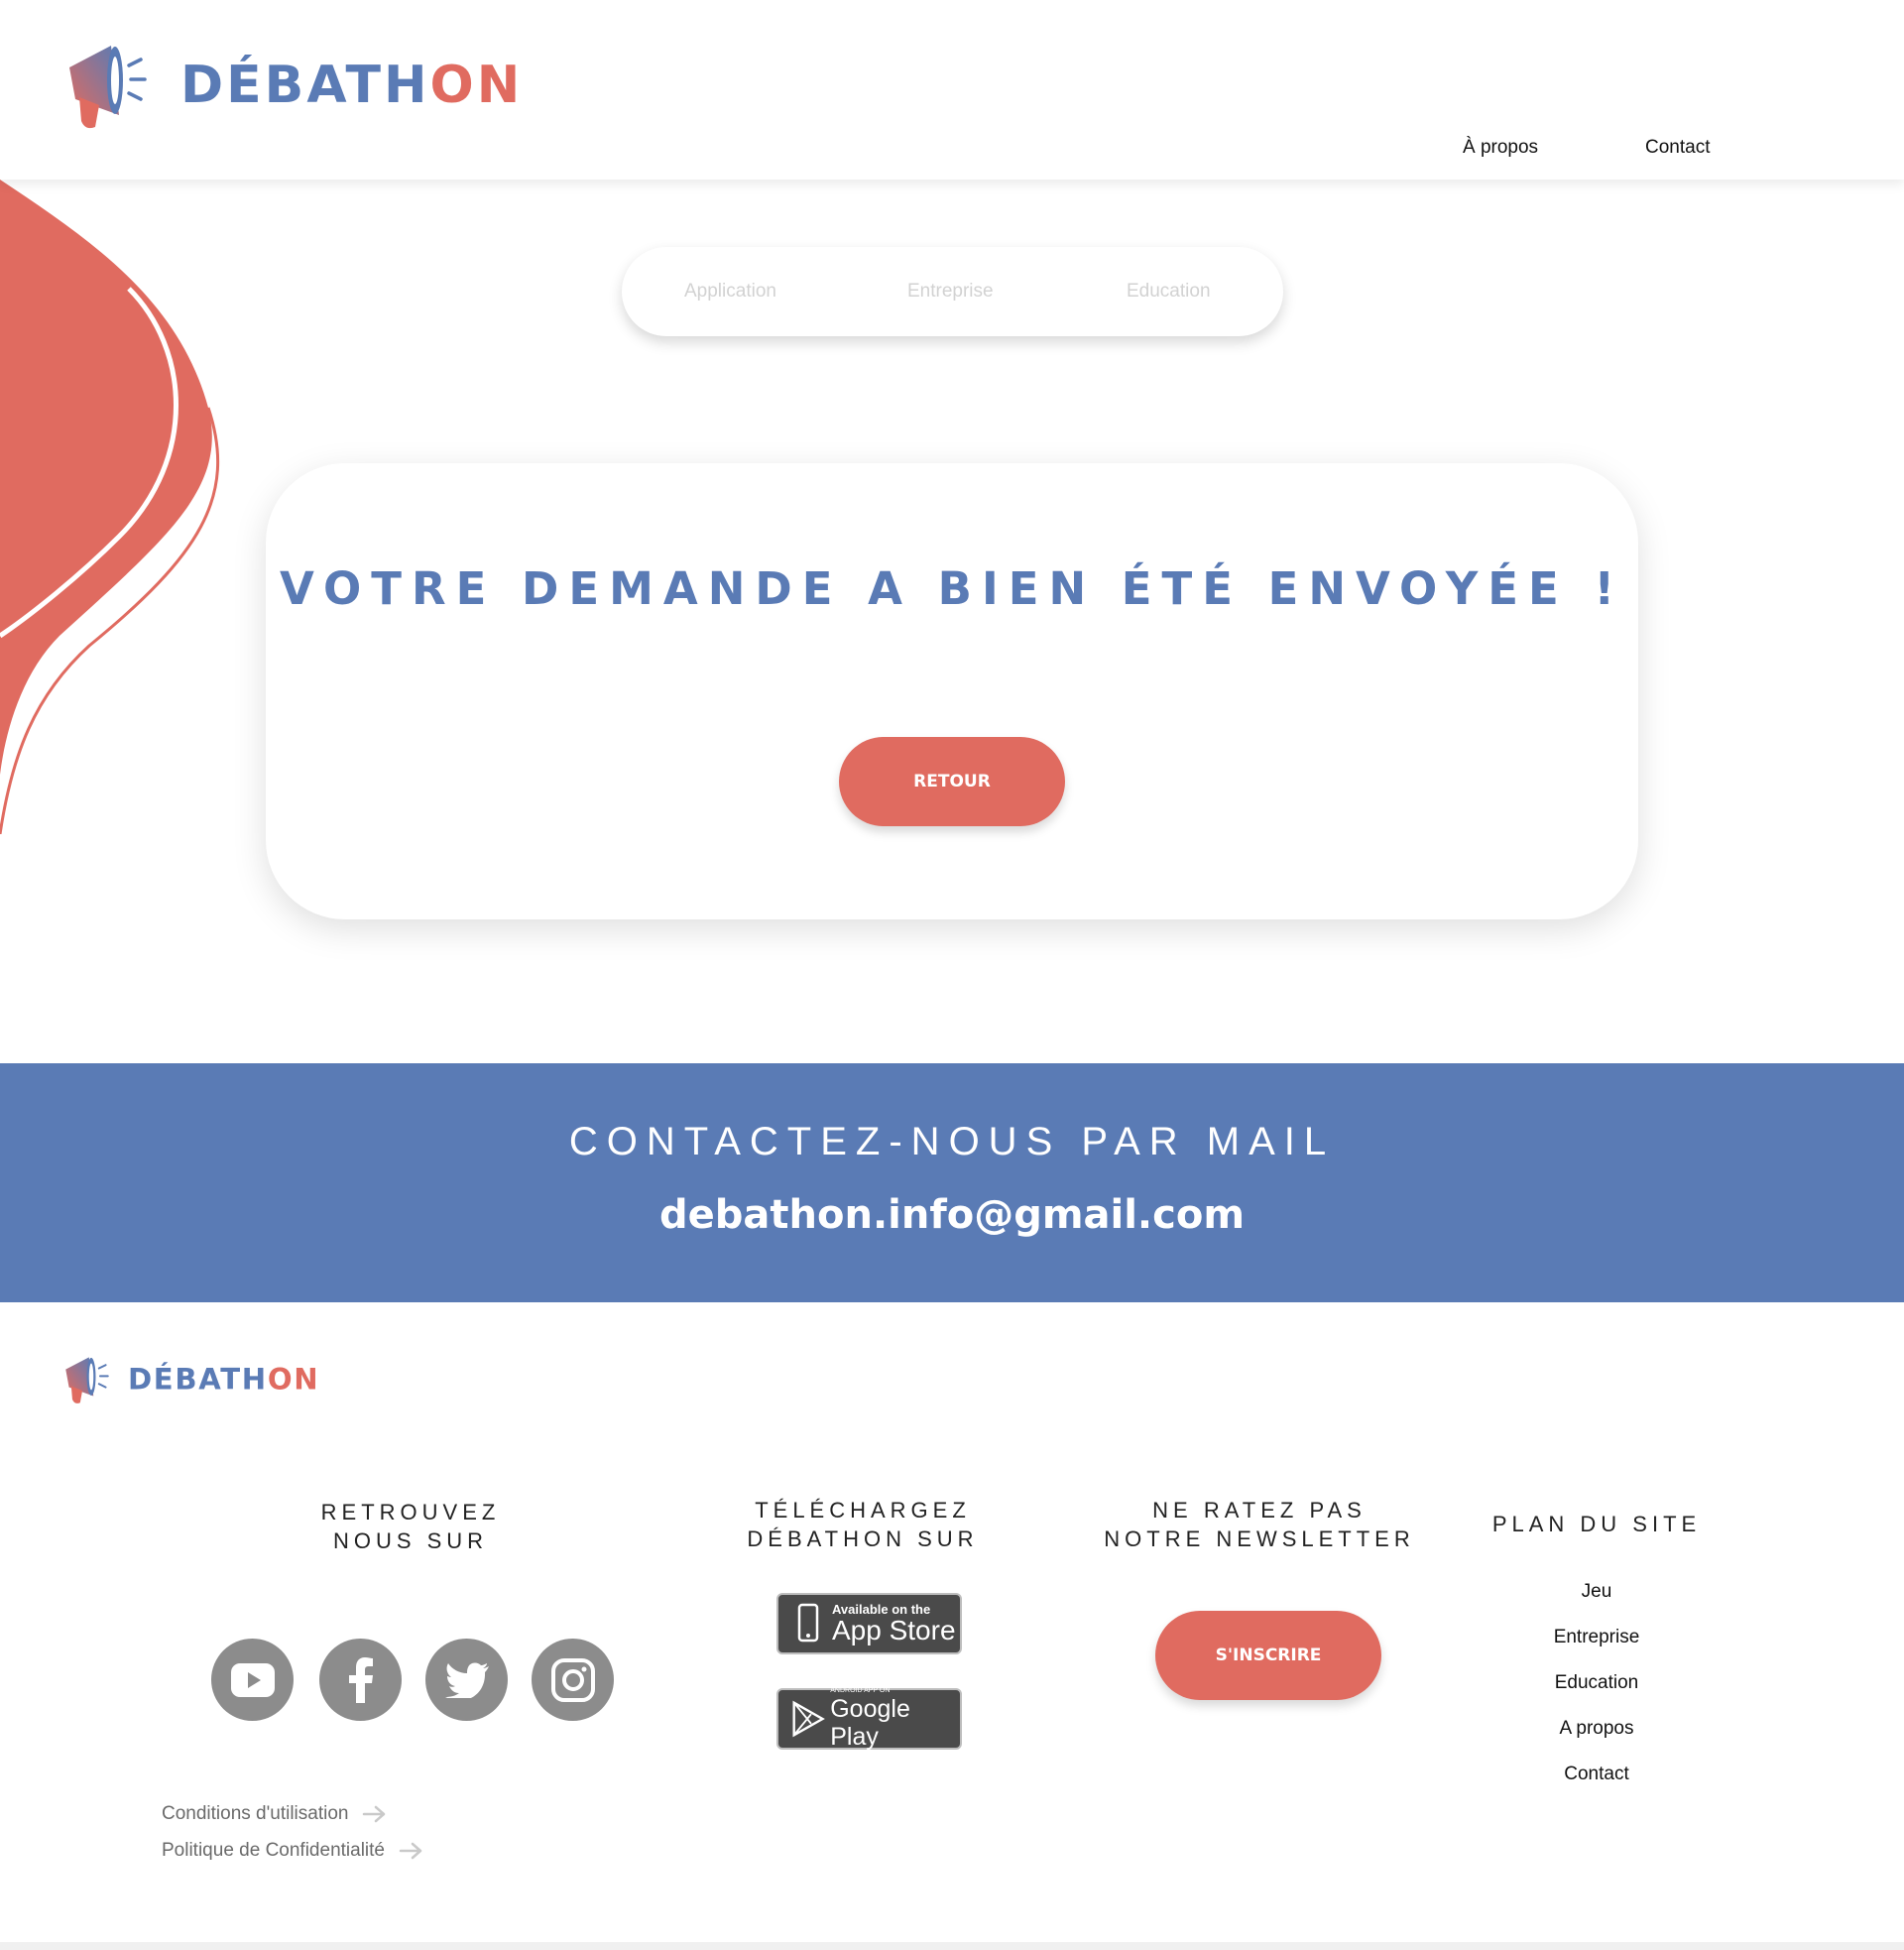 The image size is (1904, 1950). Describe the element at coordinates (1597, 1775) in the screenshot. I see `sitemap-link-contact: Contact` at that location.